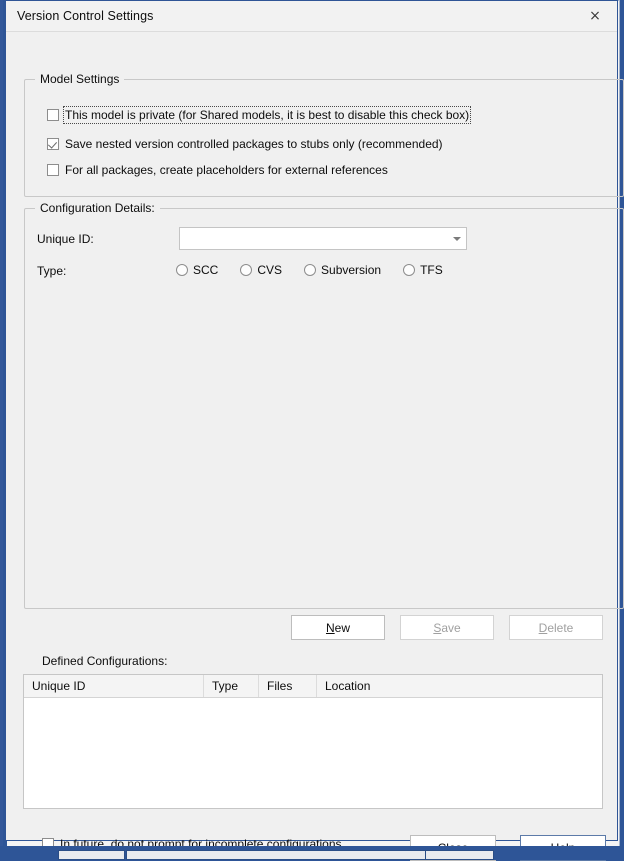 This screenshot has width=624, height=861. What do you see at coordinates (270, 270) in the screenshot?
I see `radio-type-cvs-label: CVS` at bounding box center [270, 270].